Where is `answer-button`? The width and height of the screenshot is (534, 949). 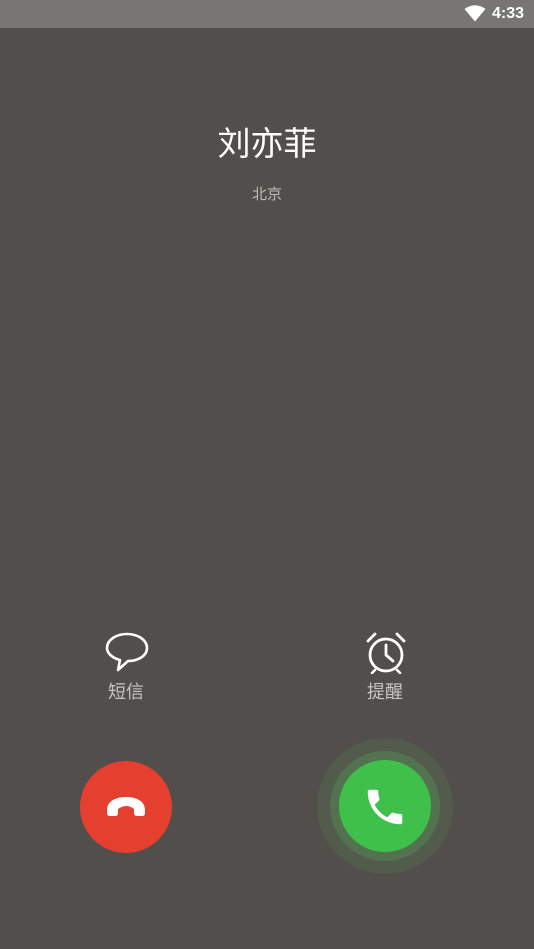 answer-button is located at coordinates (385, 806).